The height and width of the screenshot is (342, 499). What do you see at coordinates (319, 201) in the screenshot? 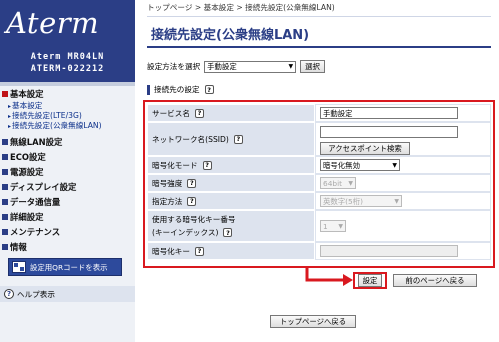
I see `specify-method-row: 指定方法 ? 英数字(5桁) ▼` at bounding box center [319, 201].